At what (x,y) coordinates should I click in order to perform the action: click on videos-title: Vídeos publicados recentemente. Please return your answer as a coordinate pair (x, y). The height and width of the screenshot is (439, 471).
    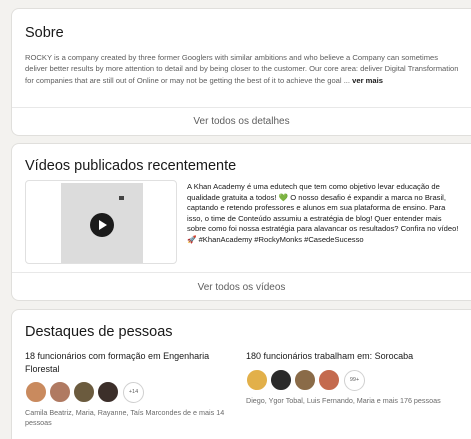
    Looking at the image, I should click on (131, 166).